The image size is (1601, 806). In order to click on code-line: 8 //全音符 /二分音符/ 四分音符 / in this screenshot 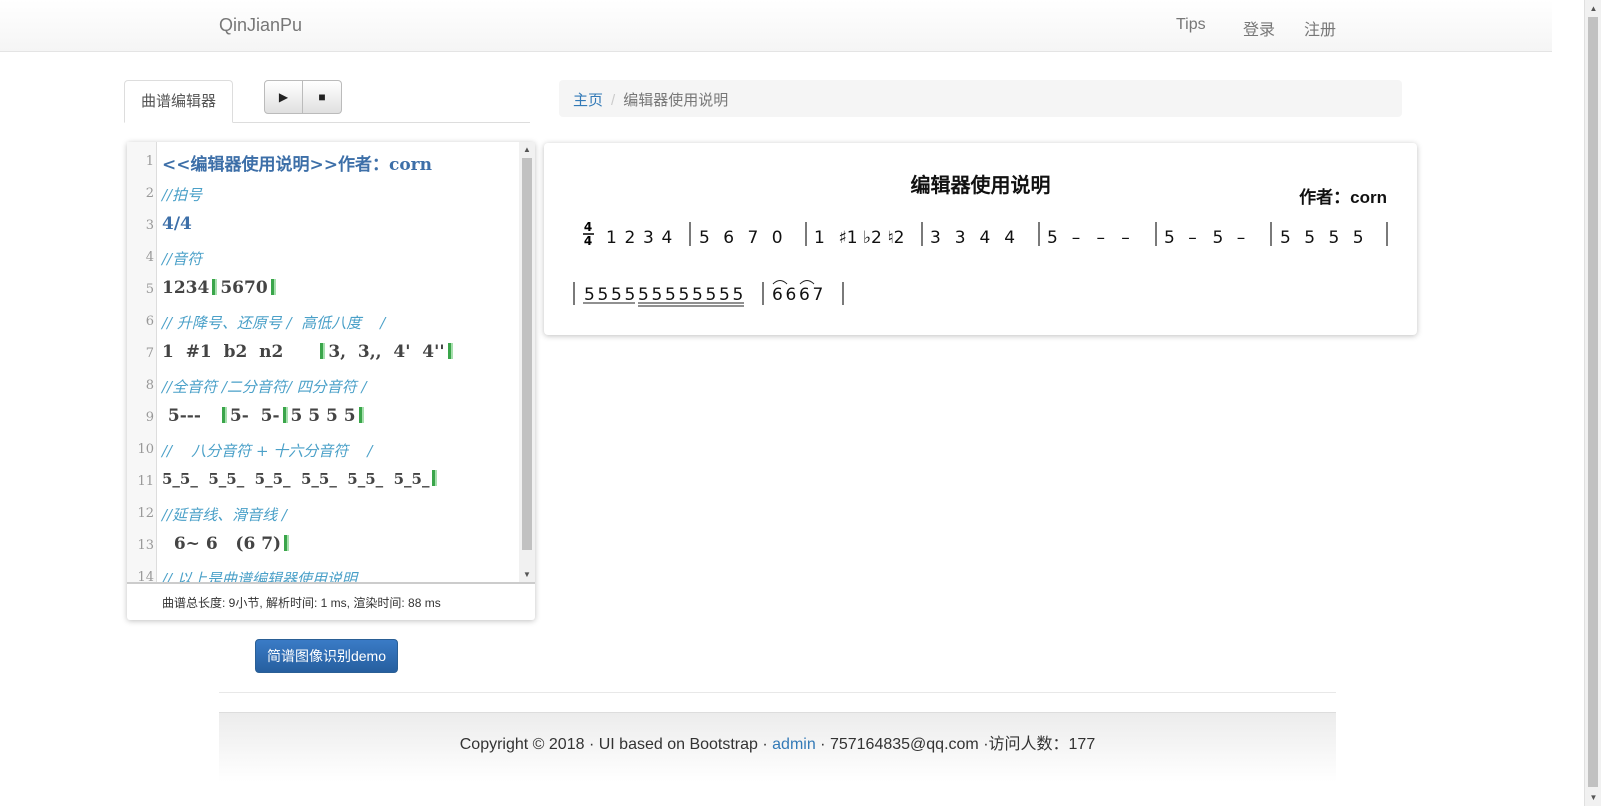, I will do `click(323, 386)`.